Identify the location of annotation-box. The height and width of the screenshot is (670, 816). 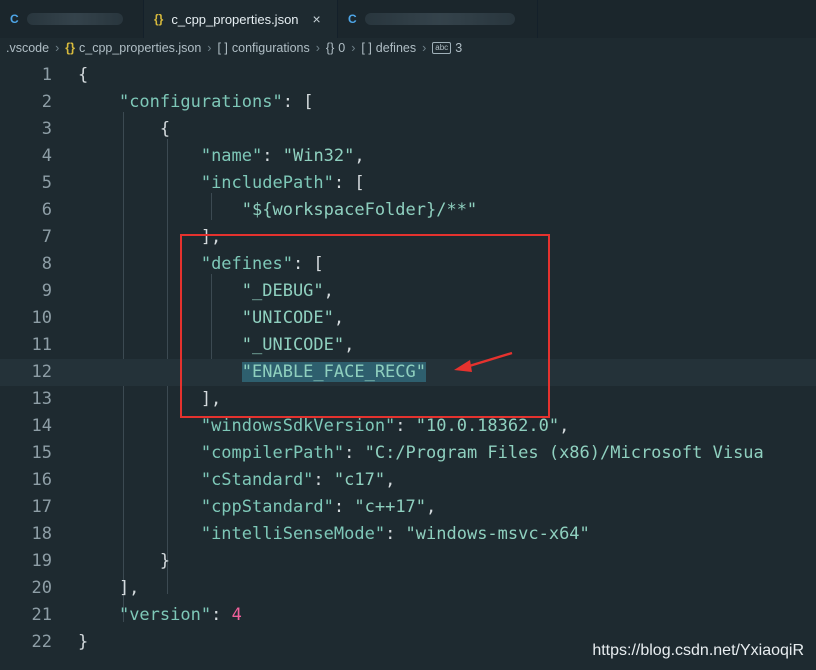
(365, 326).